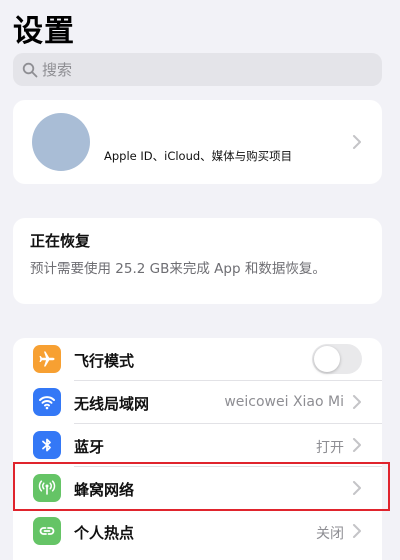 The image size is (400, 560). I want to click on bluetooth-value: 打开, so click(330, 448).